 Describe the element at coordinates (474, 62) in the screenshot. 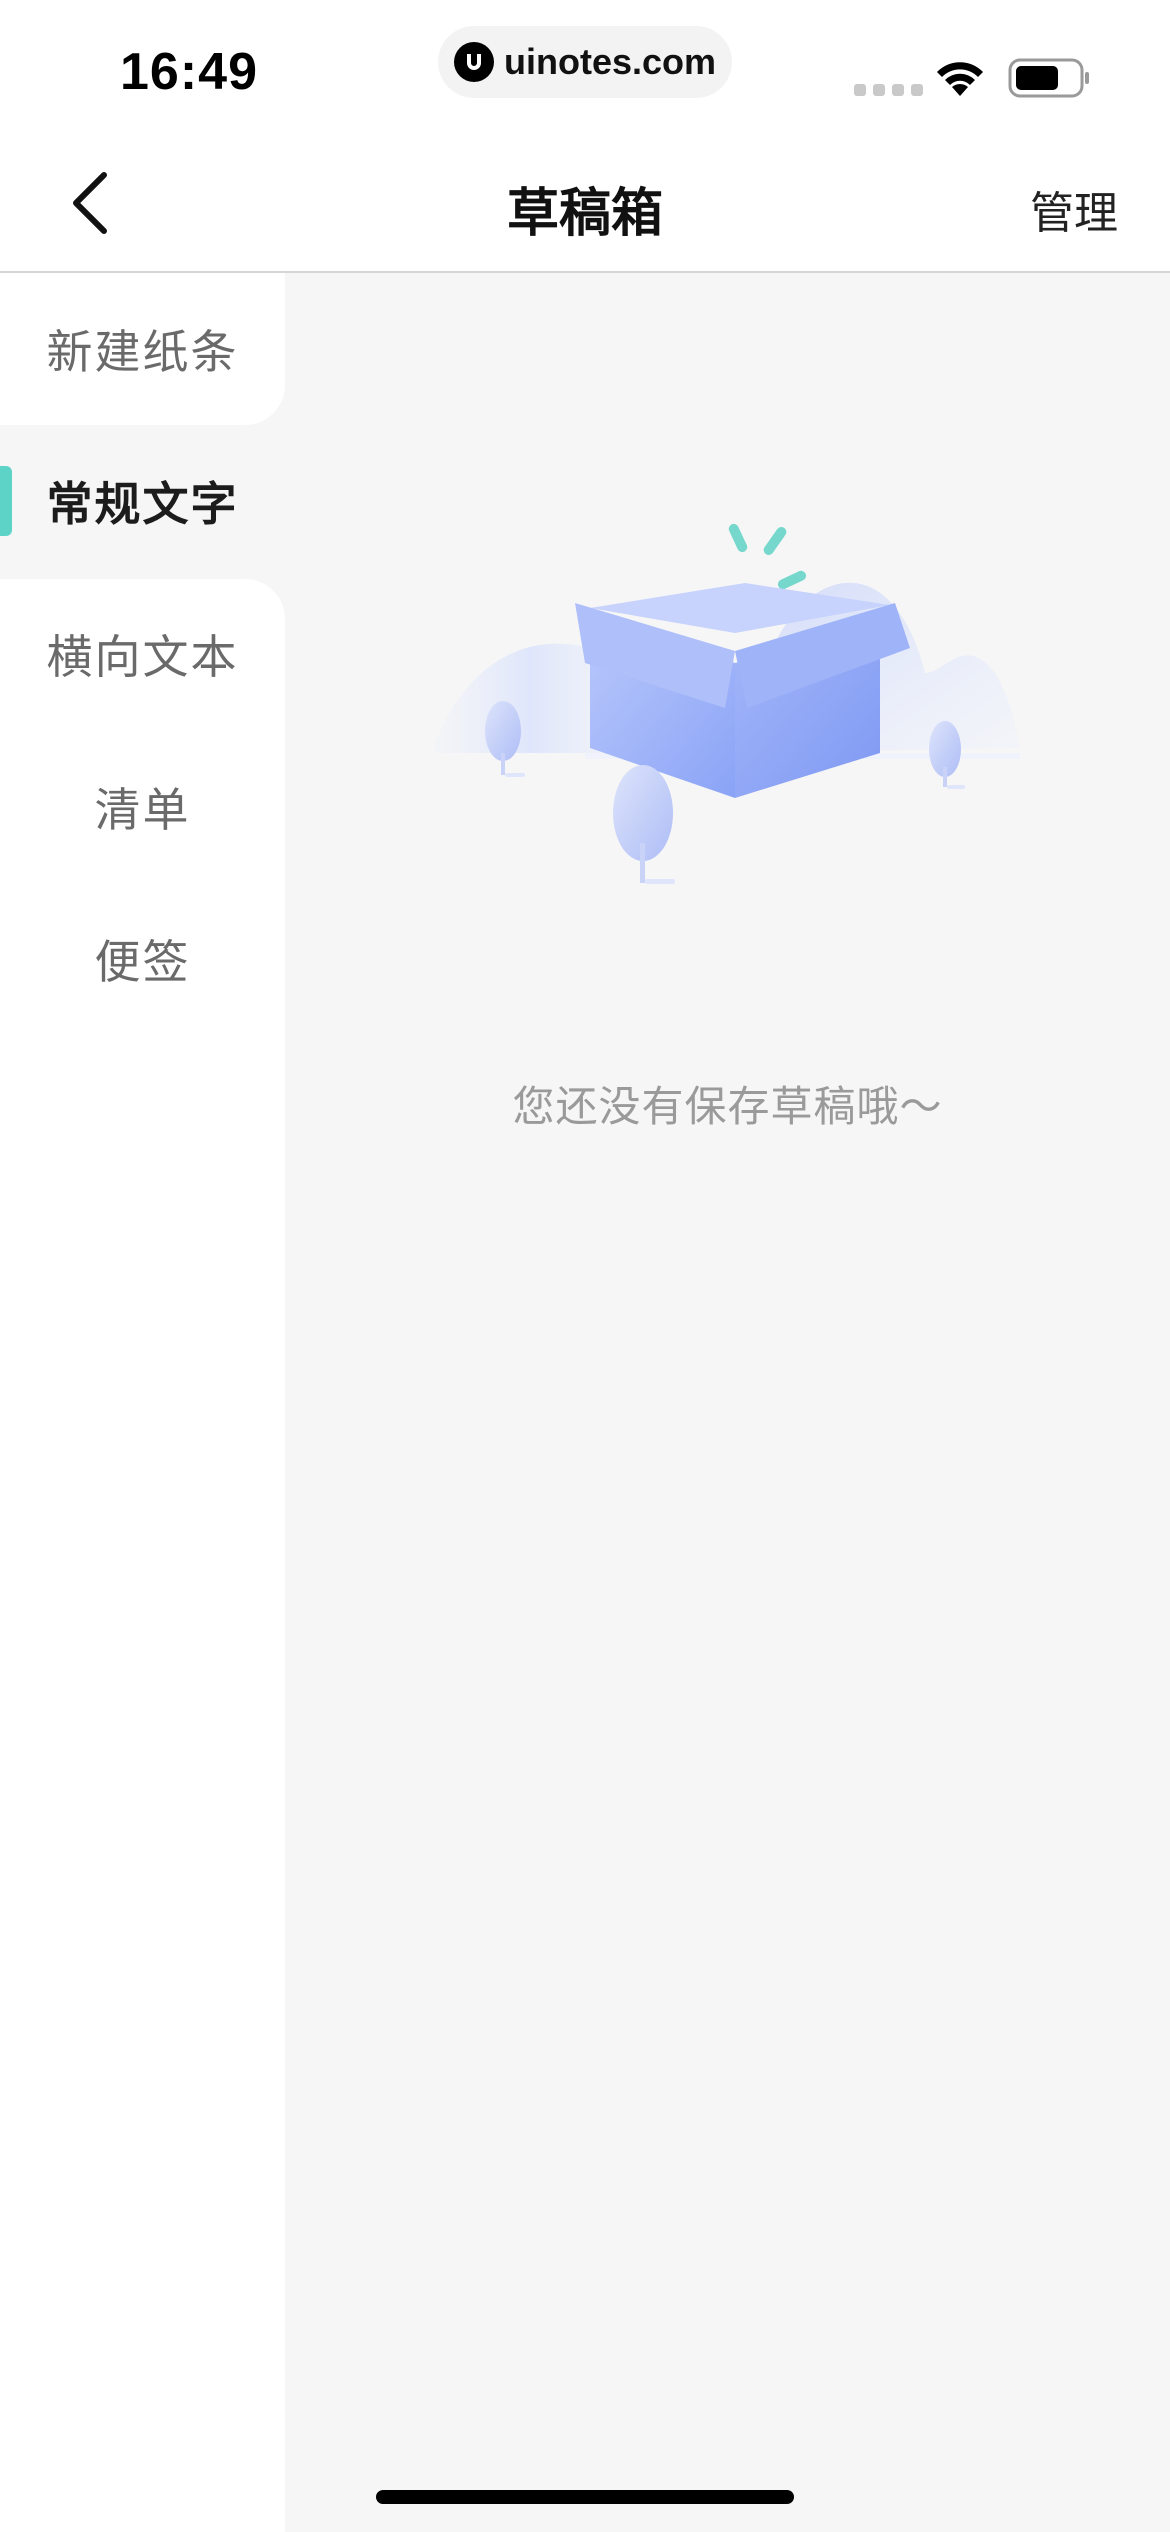

I see `site-logo-icon` at that location.